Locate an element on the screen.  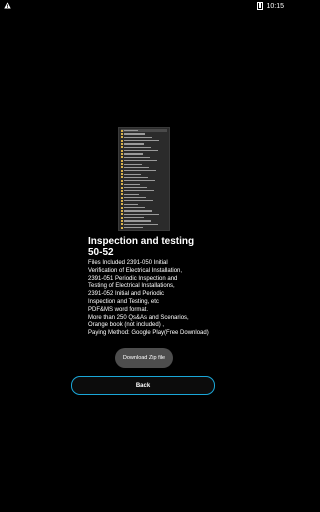
description-line: Verification of Electrical Installation, is located at coordinates (135, 270).